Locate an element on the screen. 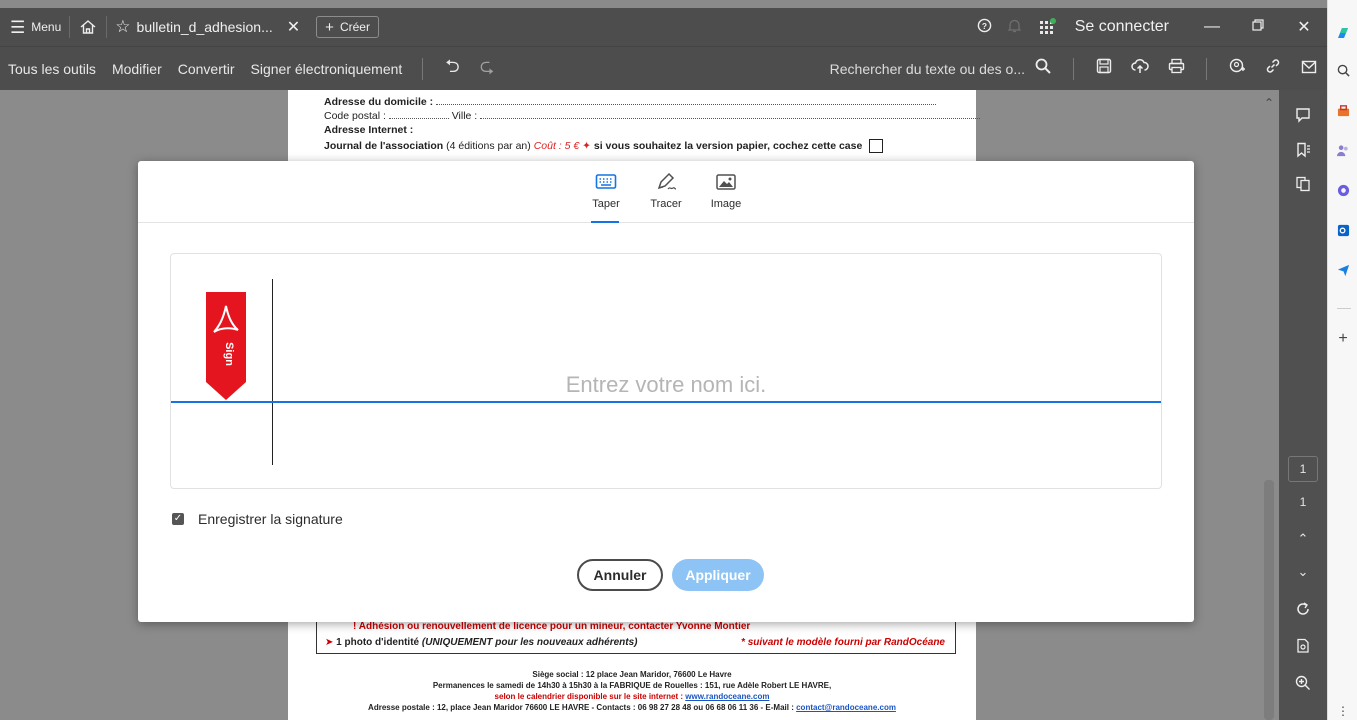 This screenshot has height=720, width=1357. apply-button: Appliquer is located at coordinates (718, 575).